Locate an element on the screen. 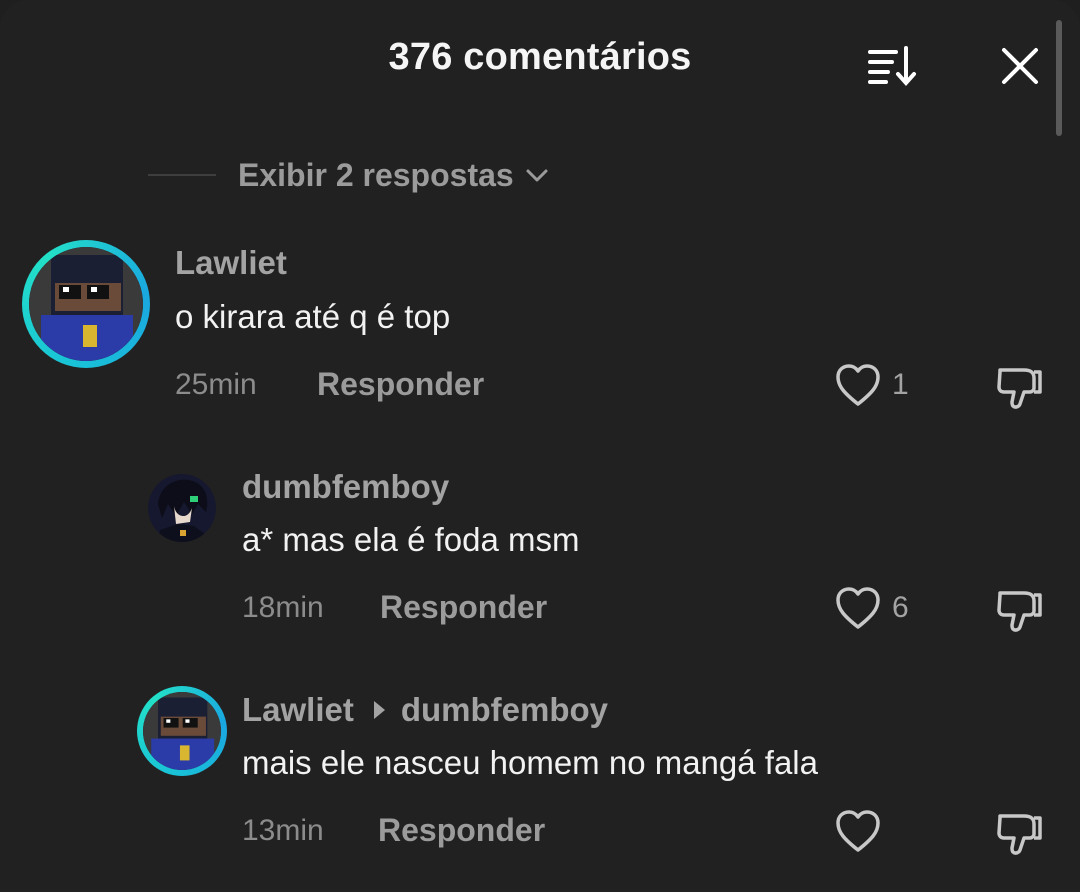 This screenshot has width=1080, height=892. view-replies-button: Exibir 2 respostas is located at coordinates (349, 175).